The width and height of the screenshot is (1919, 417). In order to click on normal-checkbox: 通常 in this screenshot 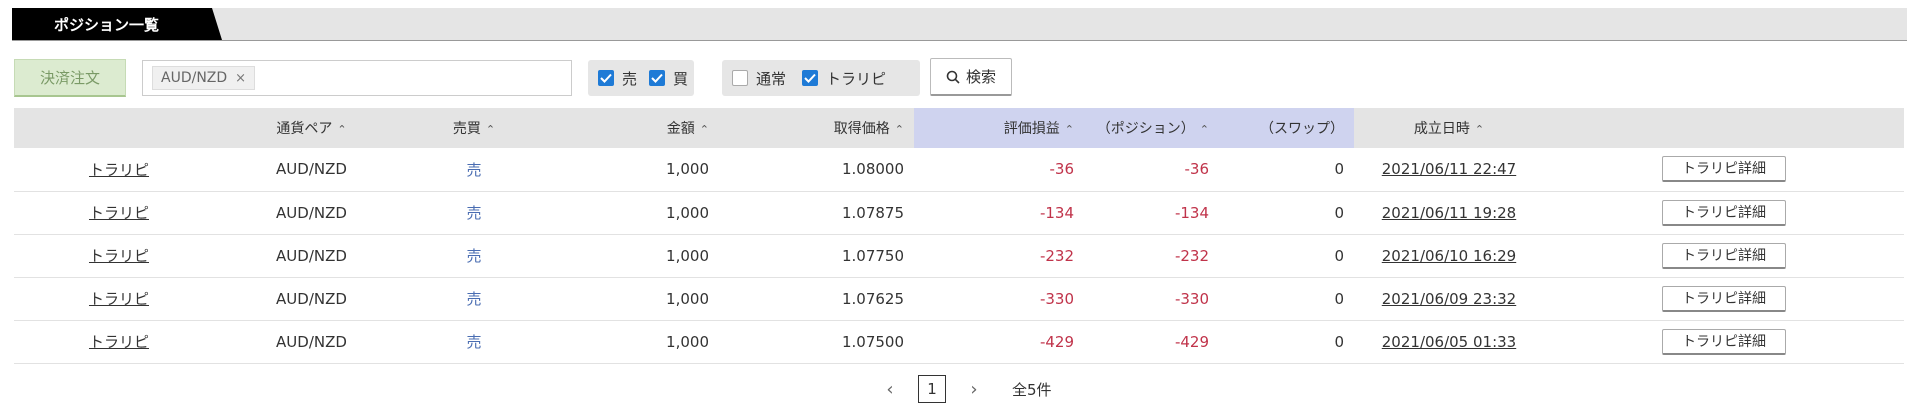, I will do `click(759, 78)`.